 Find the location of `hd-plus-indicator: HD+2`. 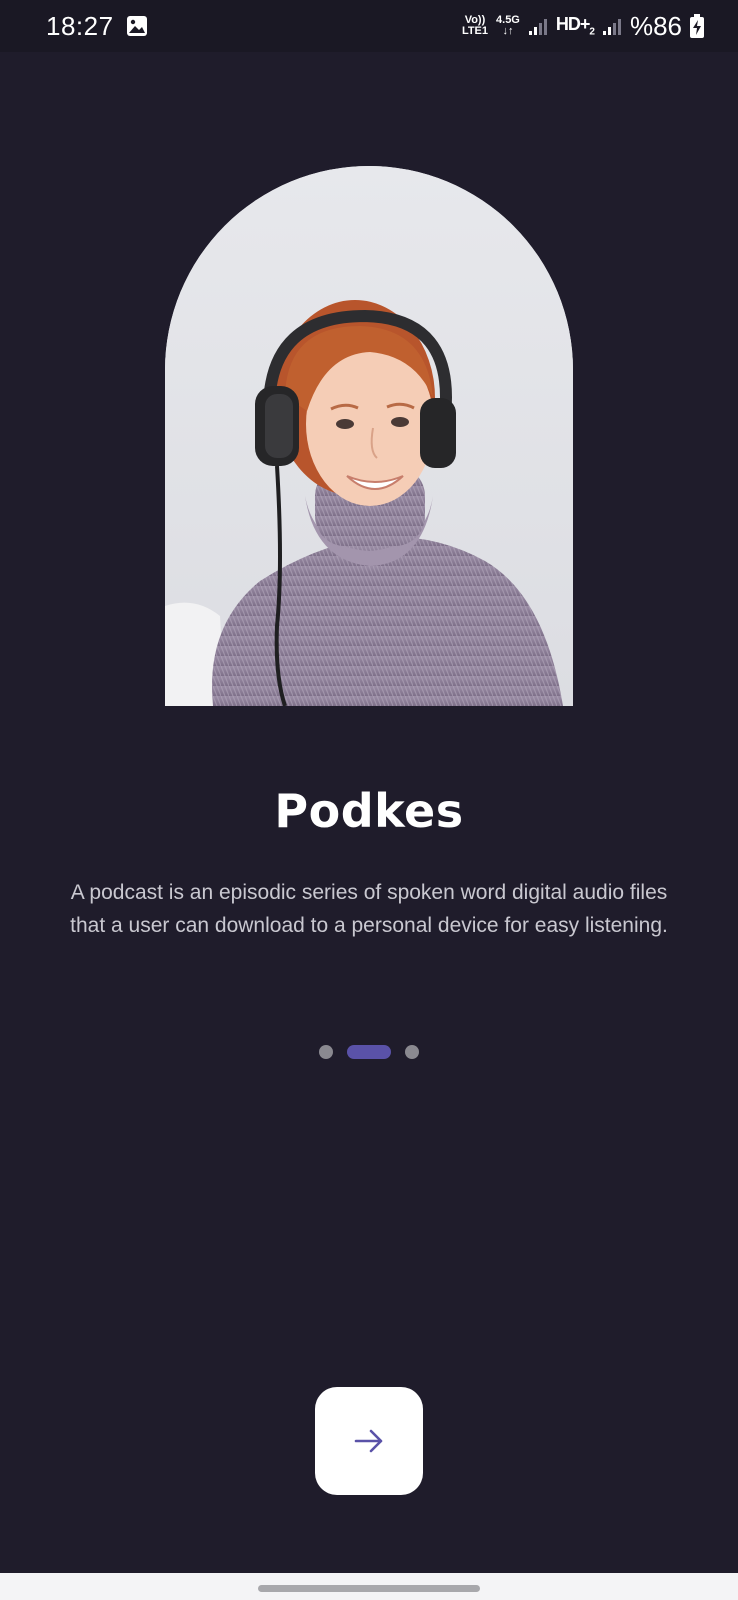

hd-plus-indicator: HD+2 is located at coordinates (575, 26).